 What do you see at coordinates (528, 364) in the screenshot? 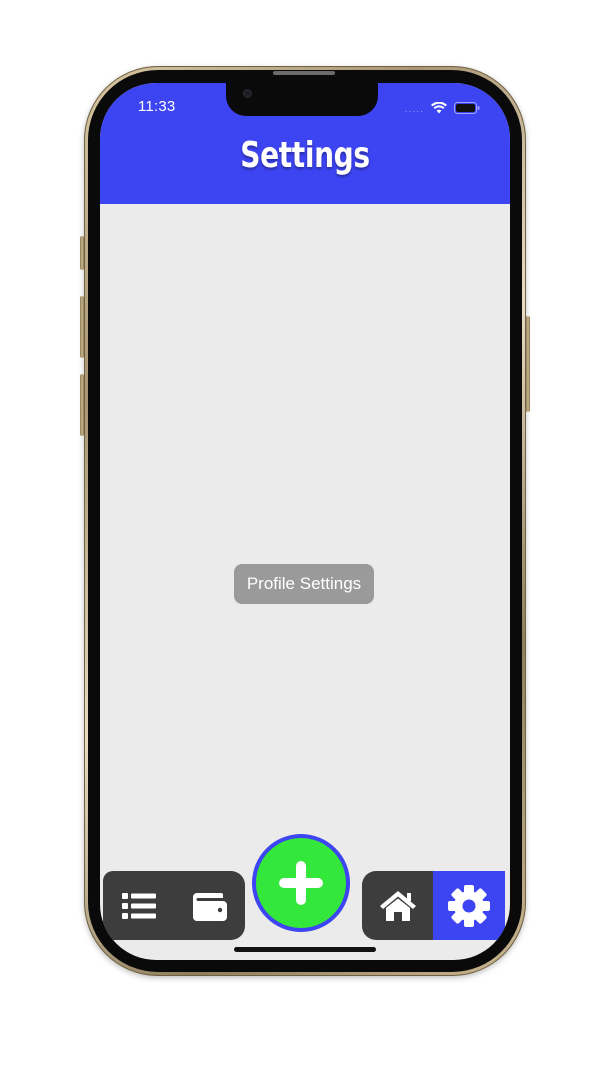
I see `power-button` at bounding box center [528, 364].